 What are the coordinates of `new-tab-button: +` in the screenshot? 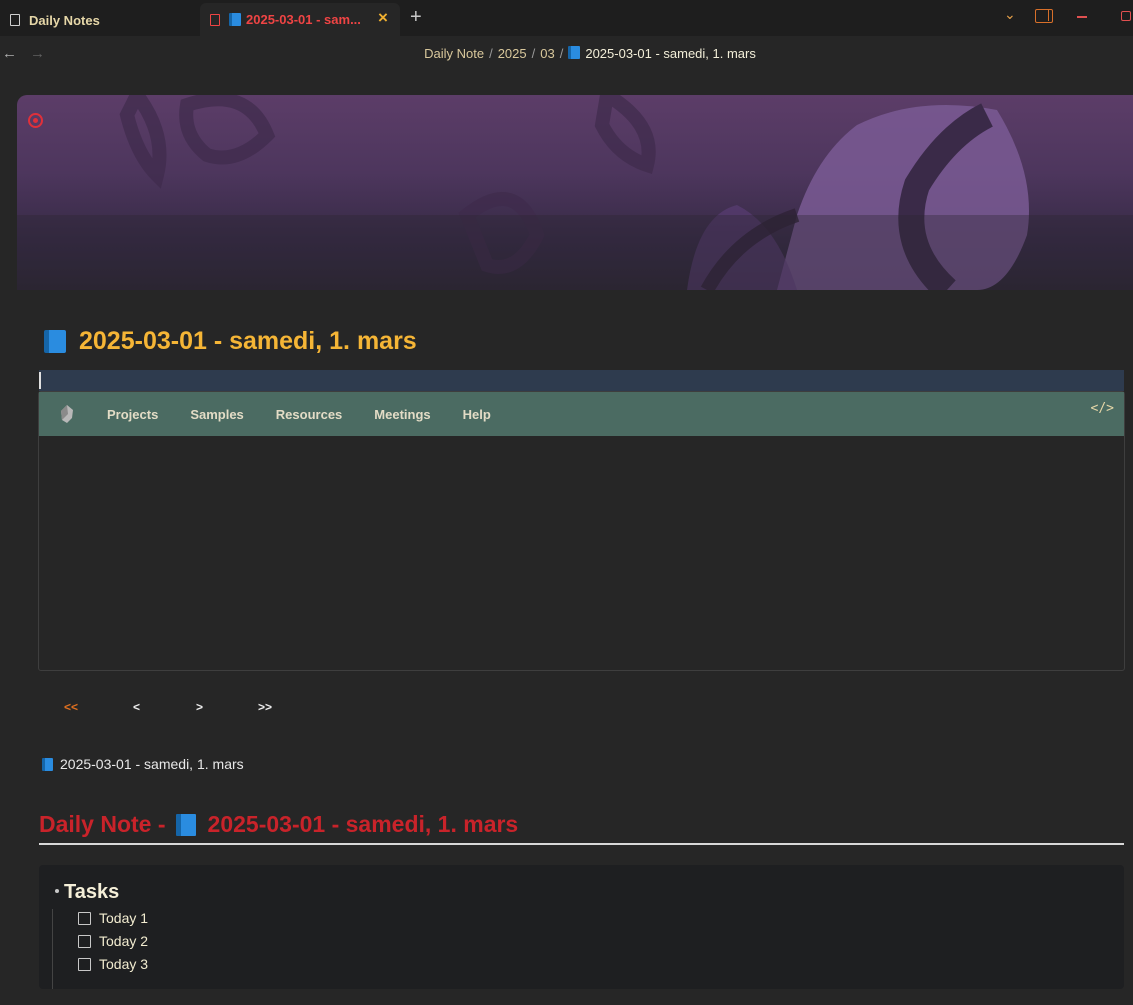 It's located at (416, 17).